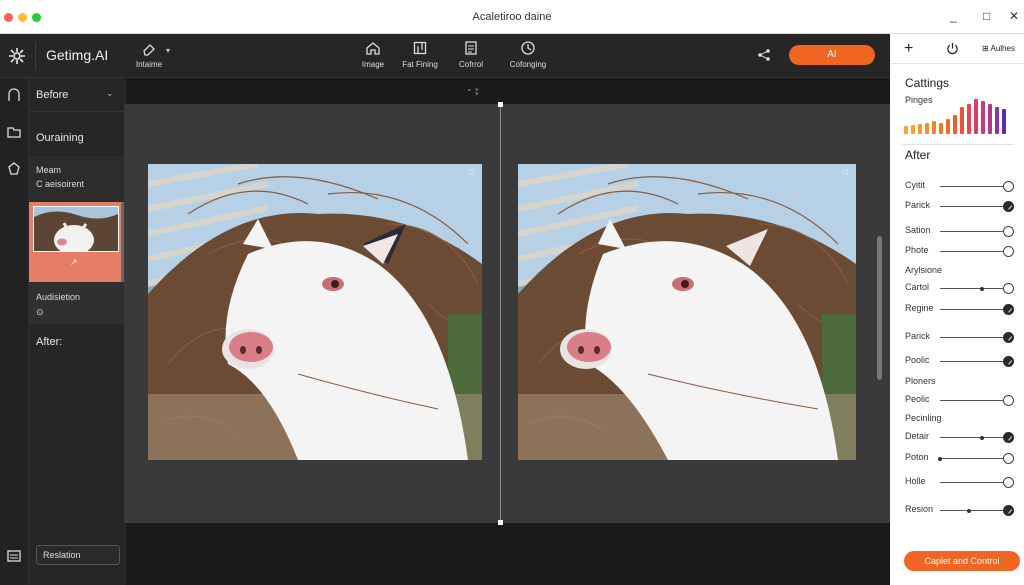  What do you see at coordinates (528, 48) in the screenshot?
I see `timer-icon` at bounding box center [528, 48].